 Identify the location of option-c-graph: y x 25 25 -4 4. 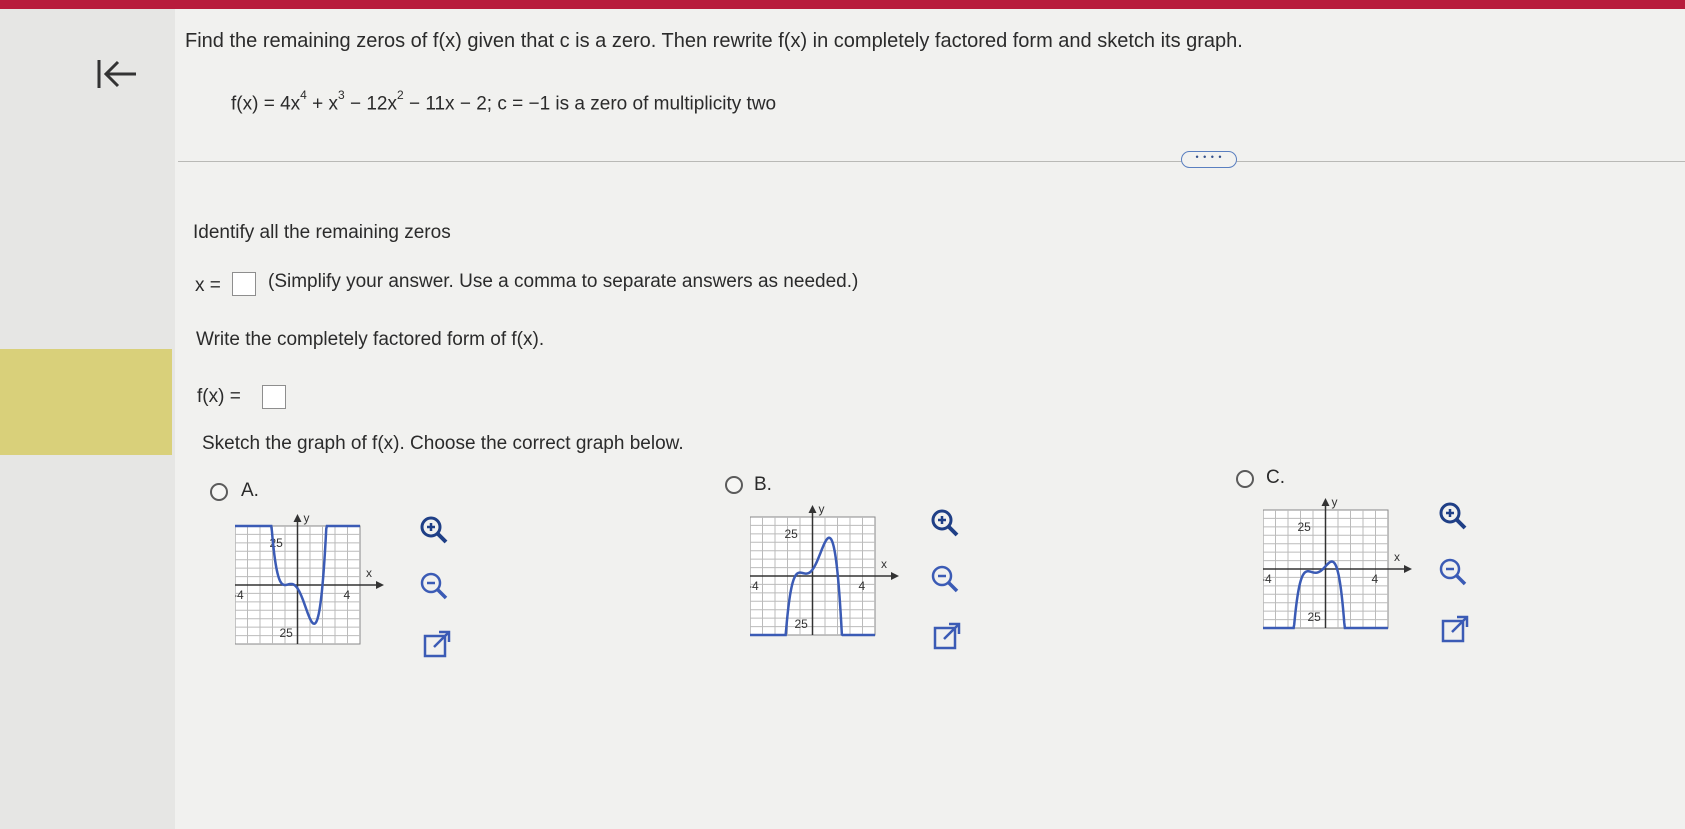
(1353, 579).